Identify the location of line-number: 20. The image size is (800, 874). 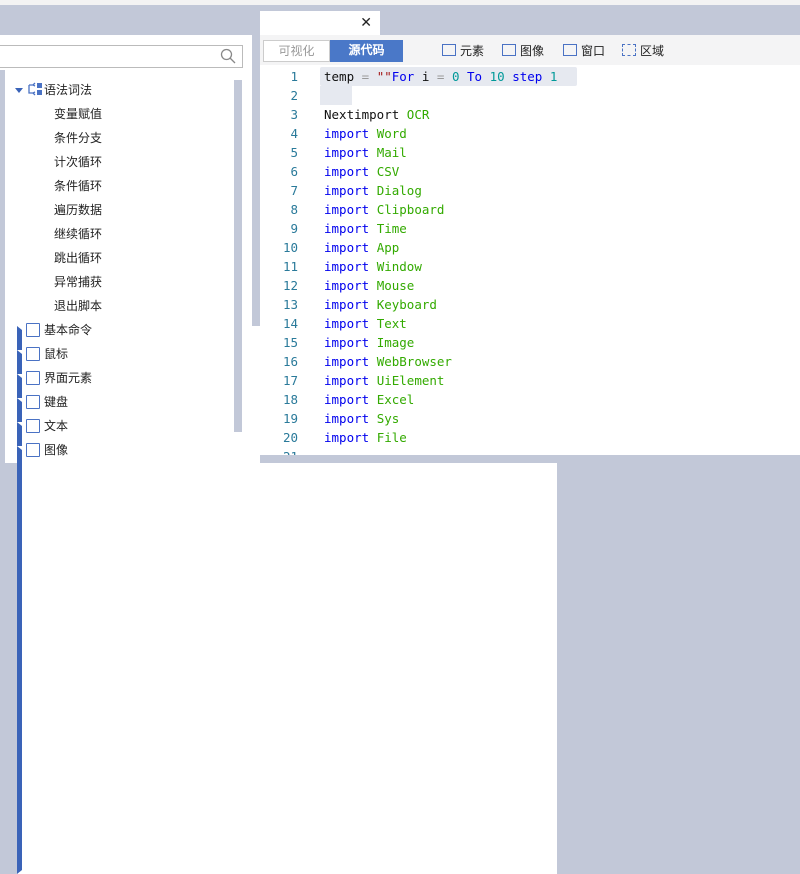
(290, 437).